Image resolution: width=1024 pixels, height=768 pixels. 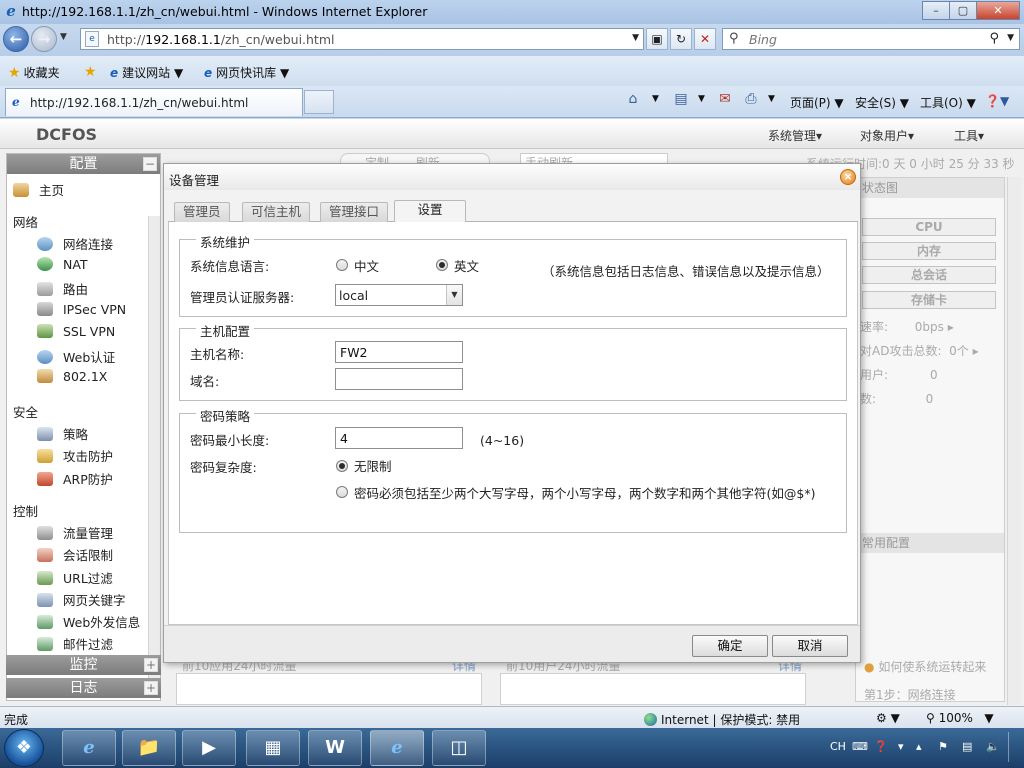 What do you see at coordinates (342, 466) in the screenshot?
I see `complexity-unlimited-radio` at bounding box center [342, 466].